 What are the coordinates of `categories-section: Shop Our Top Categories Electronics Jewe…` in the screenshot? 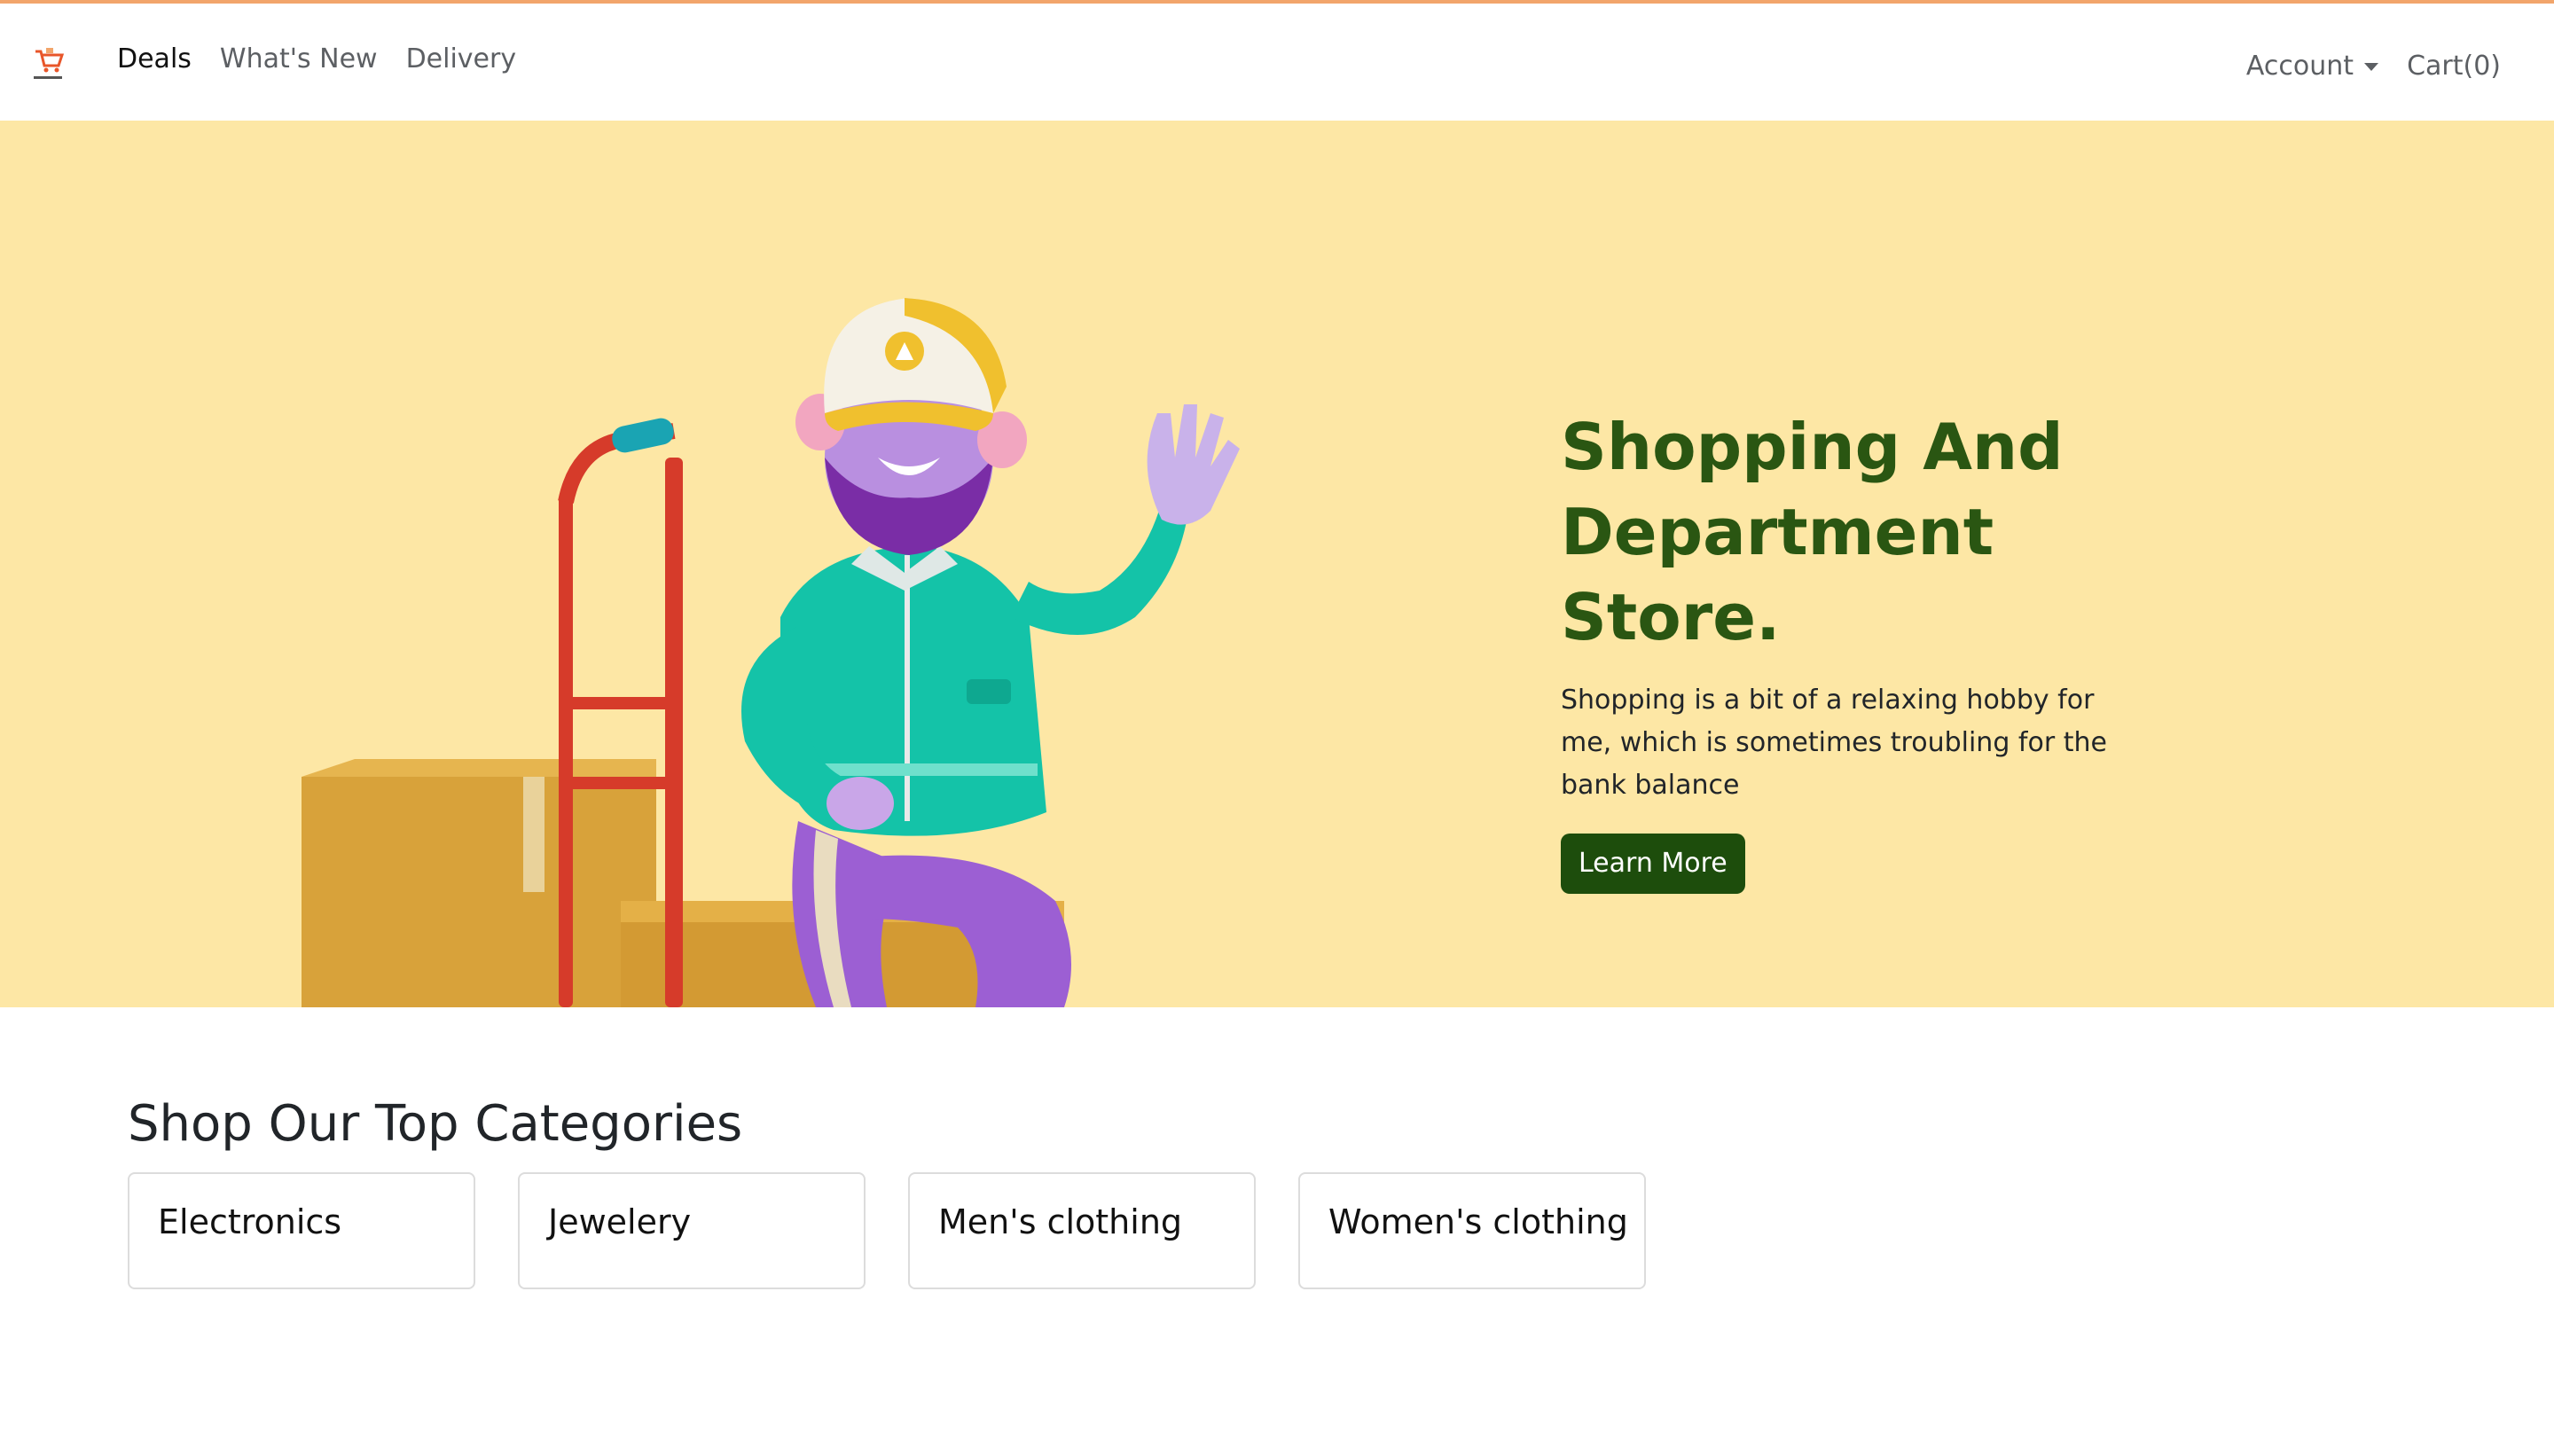 It's located at (1280, 1190).